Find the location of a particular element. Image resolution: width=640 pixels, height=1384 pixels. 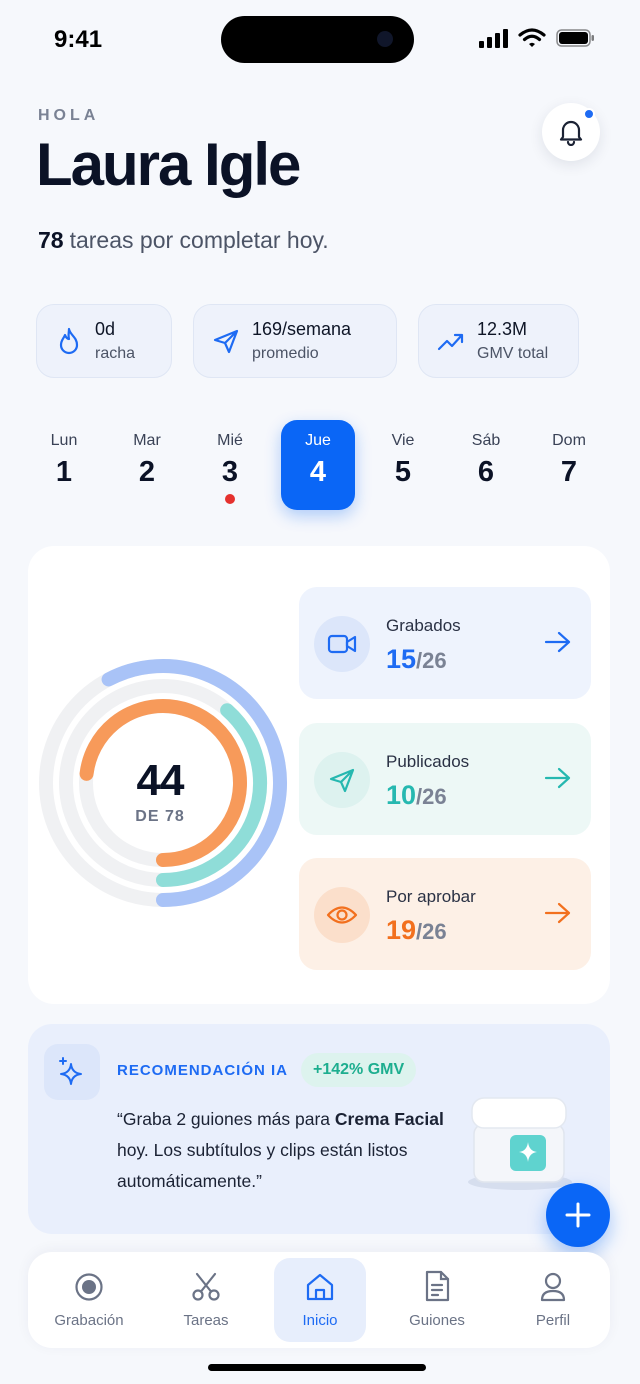

day-sun: Dom 7 is located at coordinates (569, 465).